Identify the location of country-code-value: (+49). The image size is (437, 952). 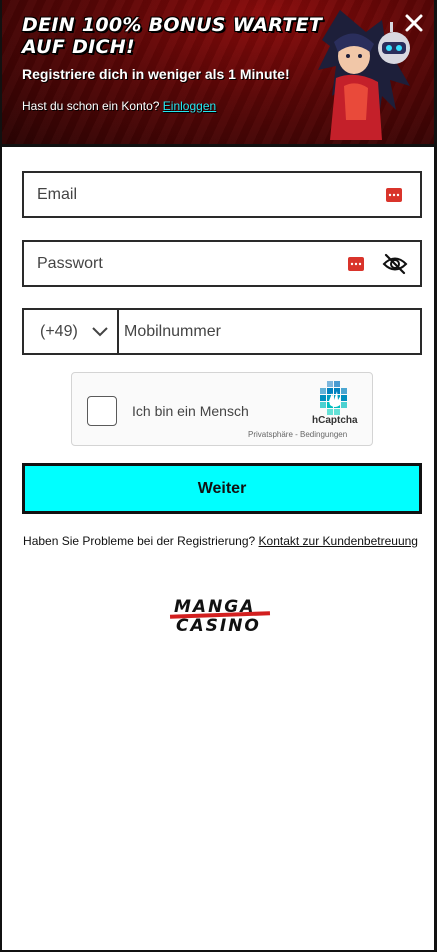
(59, 331).